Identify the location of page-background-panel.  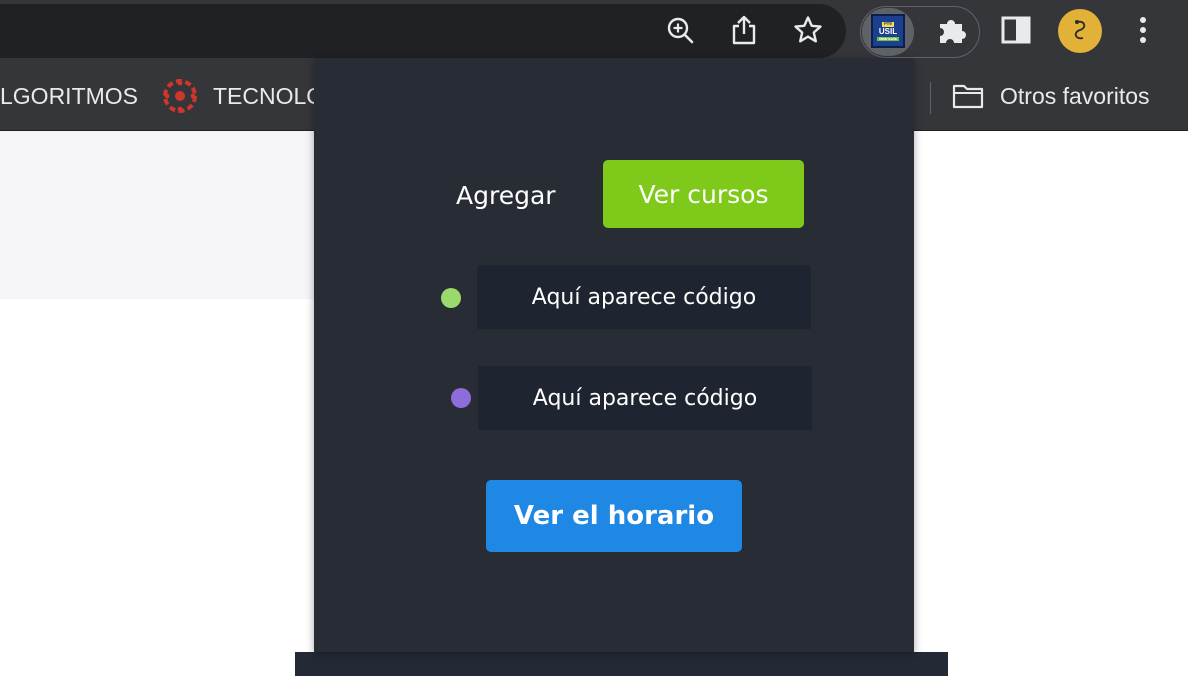
(157, 215).